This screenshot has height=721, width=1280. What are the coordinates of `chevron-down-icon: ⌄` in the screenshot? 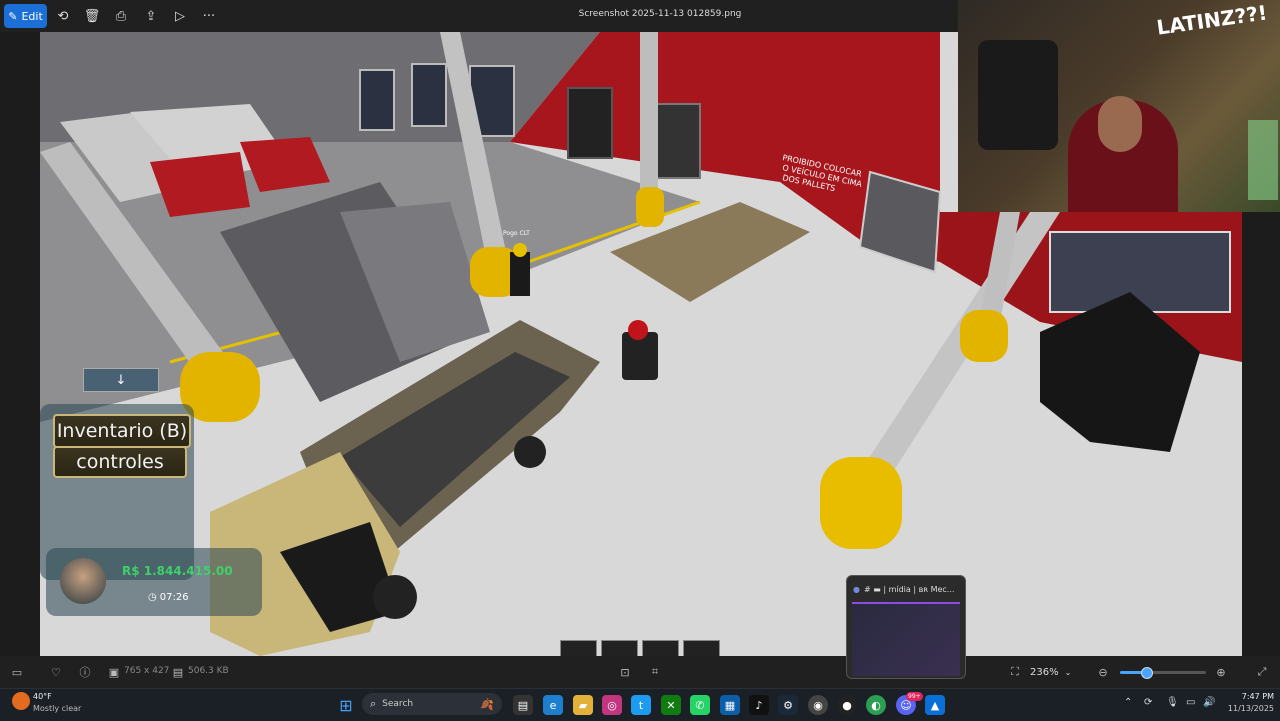 It's located at (1068, 672).